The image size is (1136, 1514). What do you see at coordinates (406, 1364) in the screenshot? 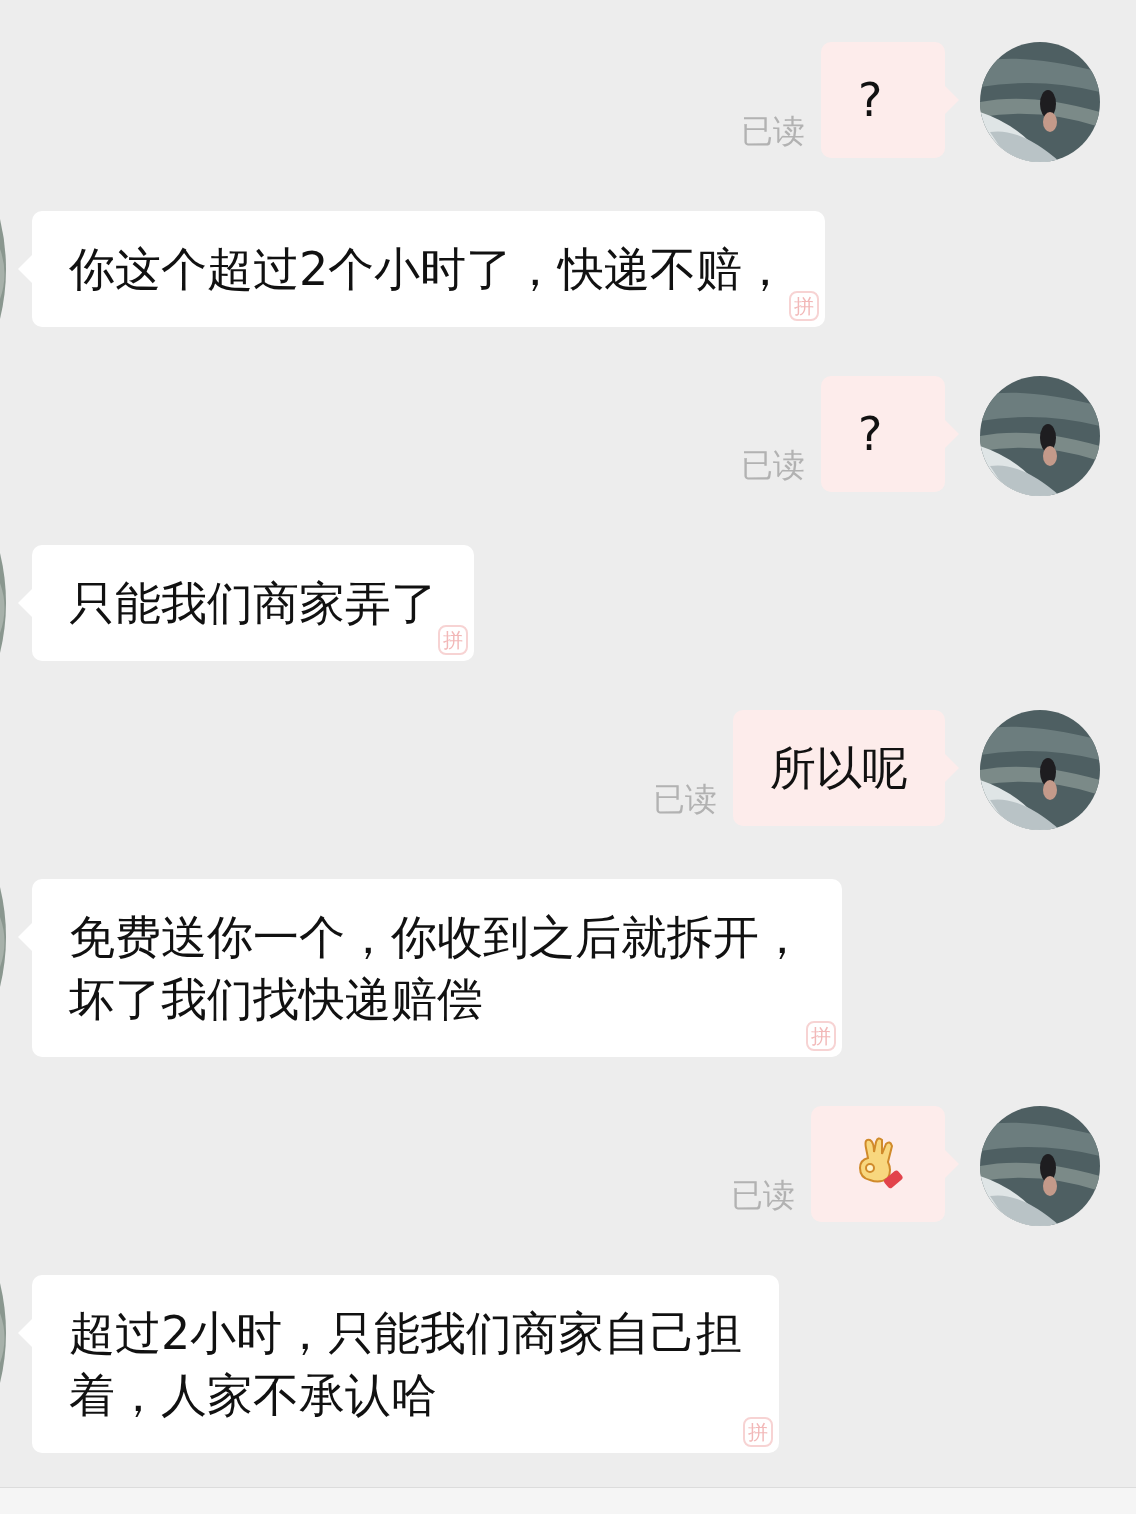
I see `message-text: 超过2小时，只能我们商家自己担 着，人家不承认哈` at bounding box center [406, 1364].